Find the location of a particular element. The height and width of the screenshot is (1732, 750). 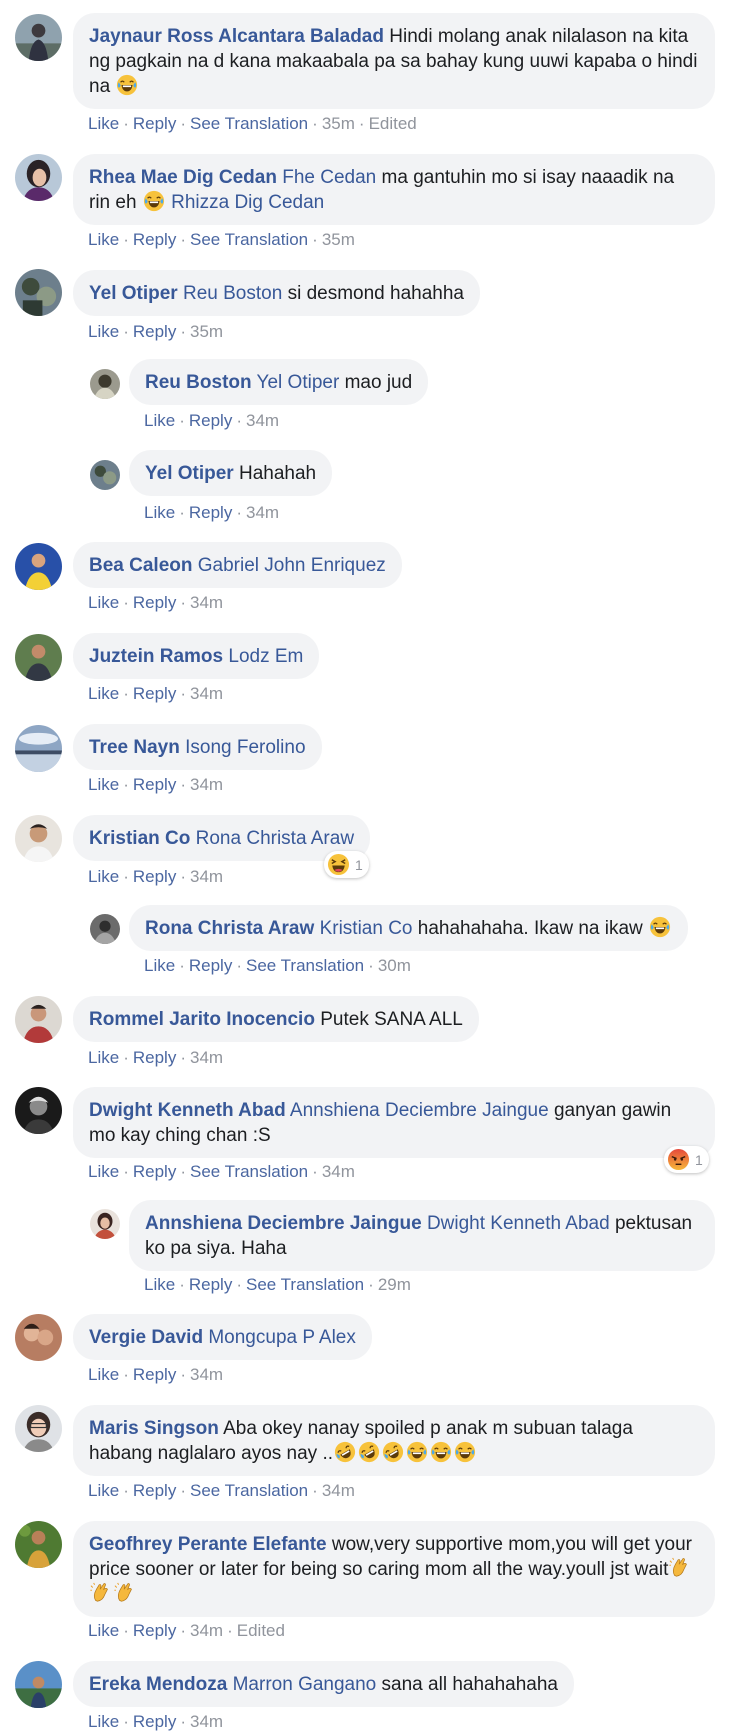

comment-author: Reu Boston is located at coordinates (198, 382).